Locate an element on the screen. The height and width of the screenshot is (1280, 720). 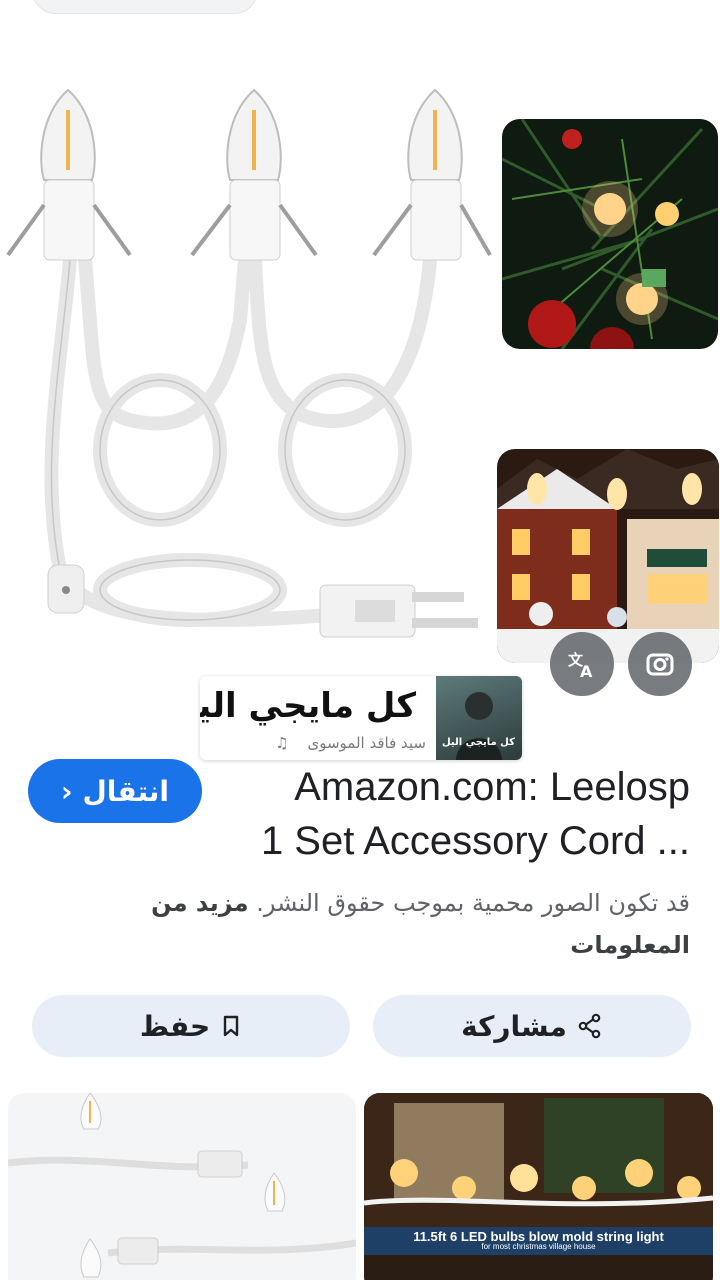
chevron-left-icon: ‹ is located at coordinates (66, 791).